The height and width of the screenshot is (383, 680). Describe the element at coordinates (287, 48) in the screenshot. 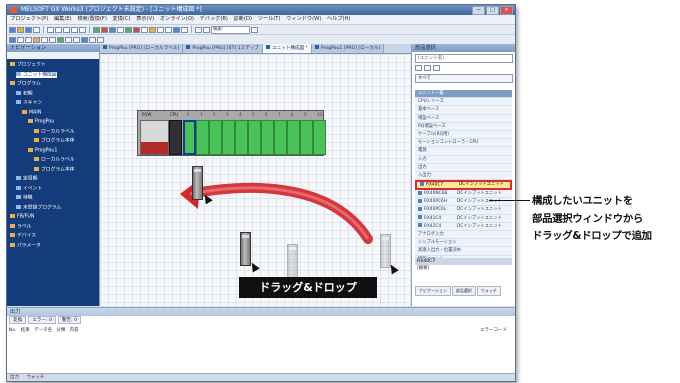

I see `tab-unit-config: ユニット構成図 *` at that location.